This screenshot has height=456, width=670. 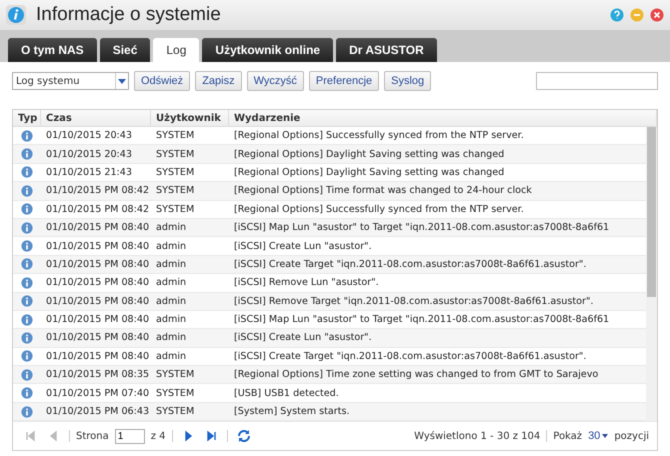 I want to click on log-type-dropdown: Log systemu, so click(x=70, y=81).